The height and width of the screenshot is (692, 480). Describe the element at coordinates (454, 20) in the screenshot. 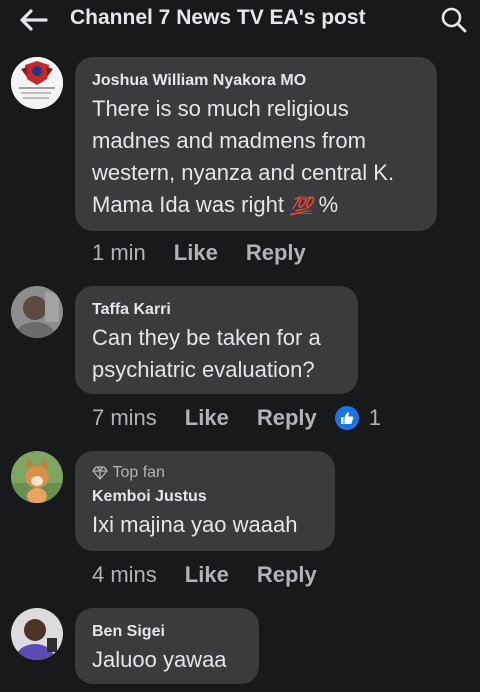

I see `search-icon` at that location.